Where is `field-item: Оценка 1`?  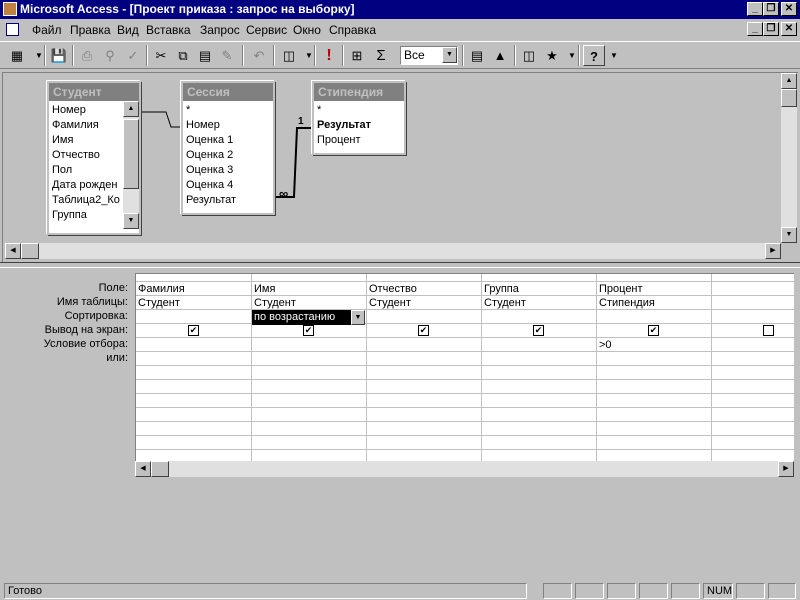 field-item: Оценка 1 is located at coordinates (228, 140).